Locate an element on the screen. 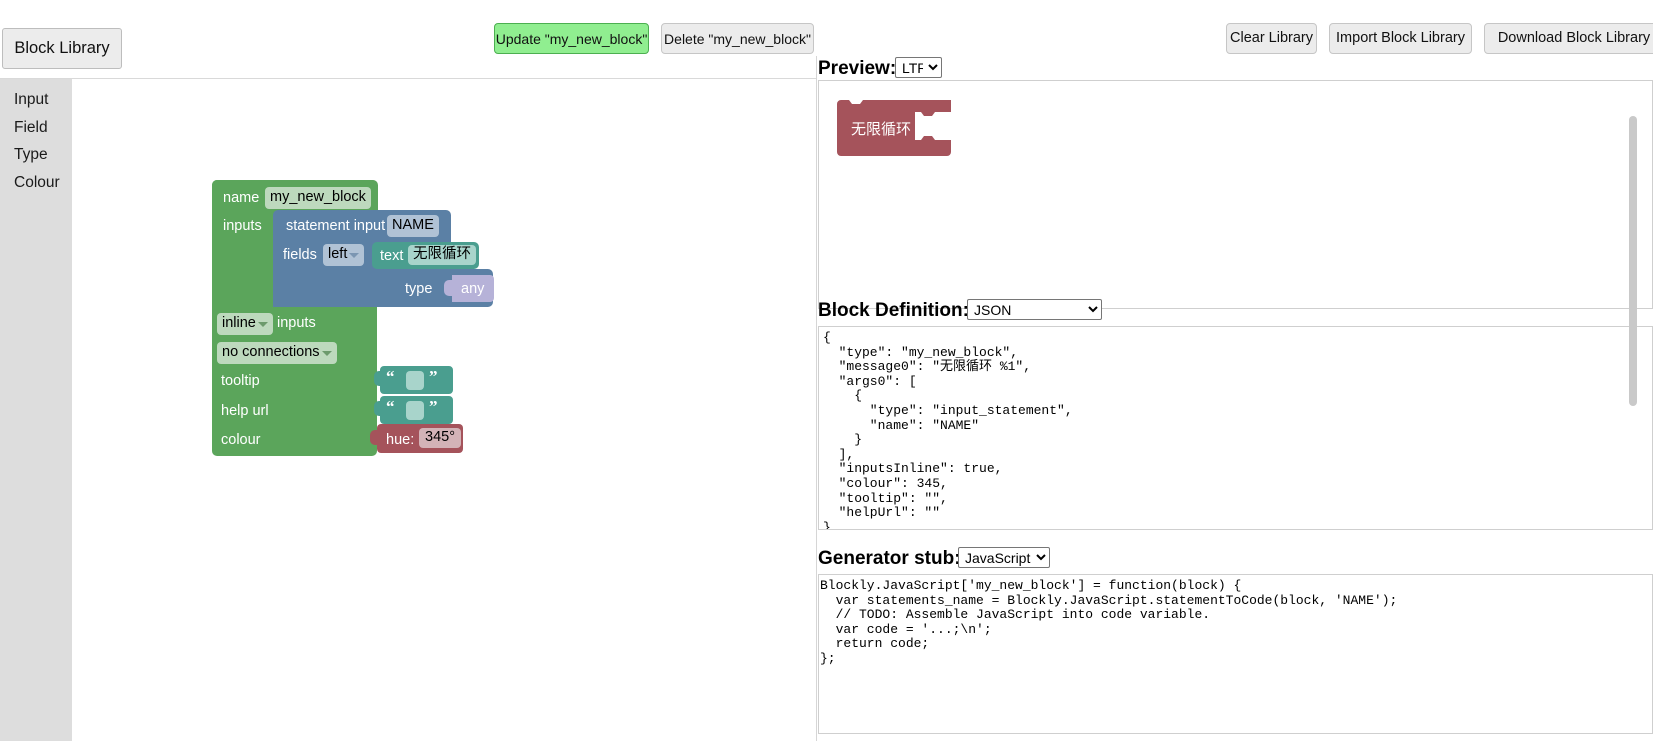 The height and width of the screenshot is (741, 1653). preview-block-text: 无限循环 is located at coordinates (881, 129).